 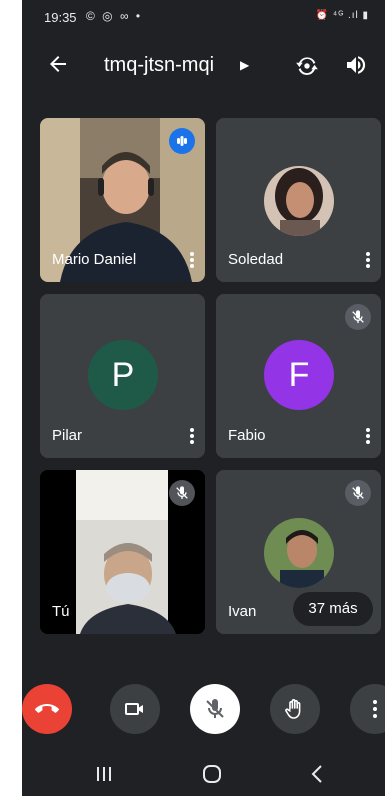 I want to click on status-bar: 19:35 © ◎ ∞ • ⏰ ⁴ᴳ .ıl ▮, so click(x=203, y=17).